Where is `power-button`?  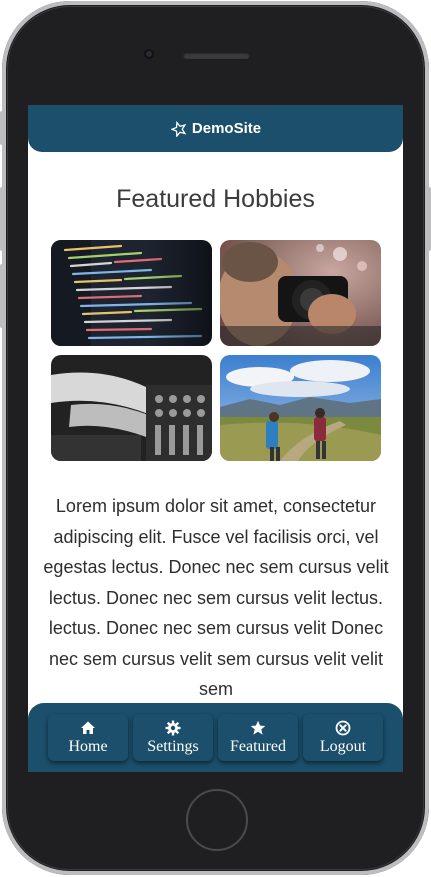
power-button is located at coordinates (429, 219).